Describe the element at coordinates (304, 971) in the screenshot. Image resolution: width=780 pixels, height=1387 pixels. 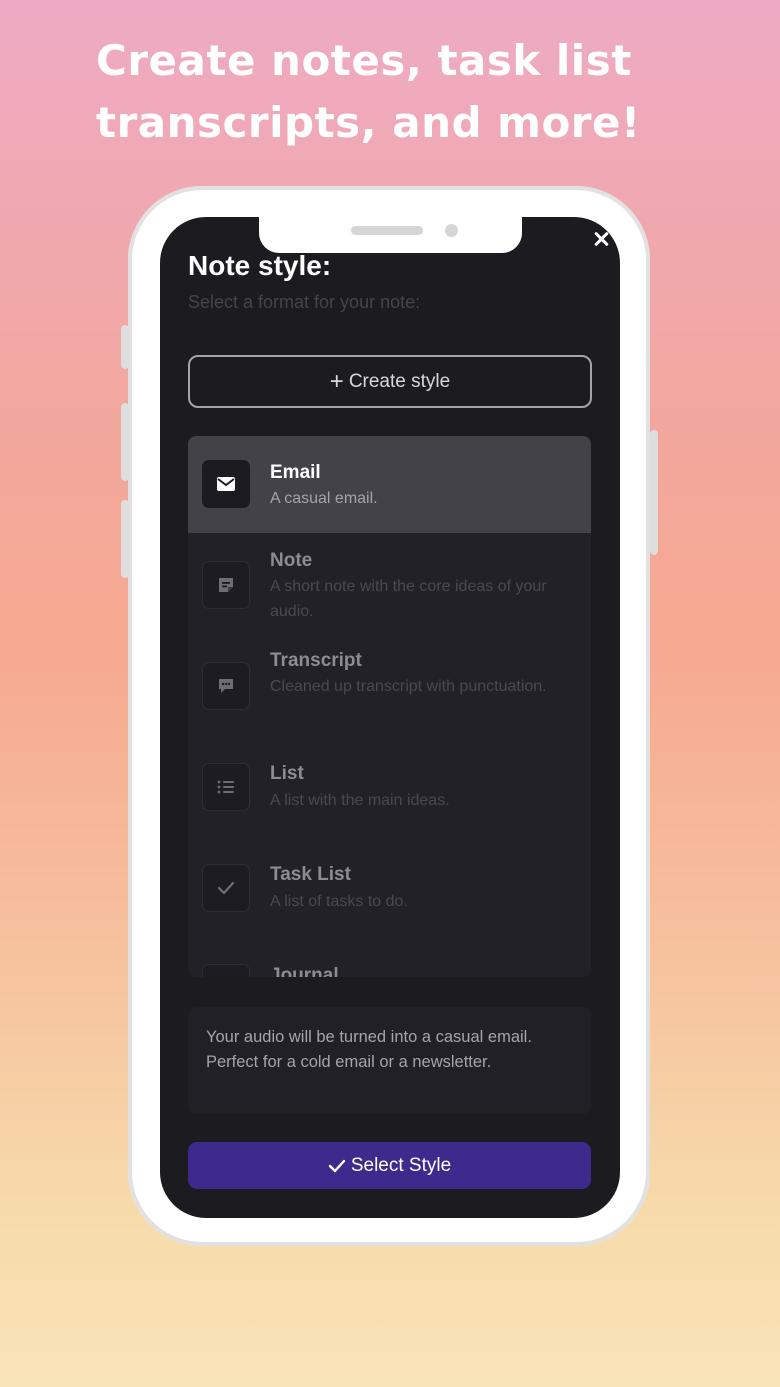
I see `style-item-name: Journal` at that location.